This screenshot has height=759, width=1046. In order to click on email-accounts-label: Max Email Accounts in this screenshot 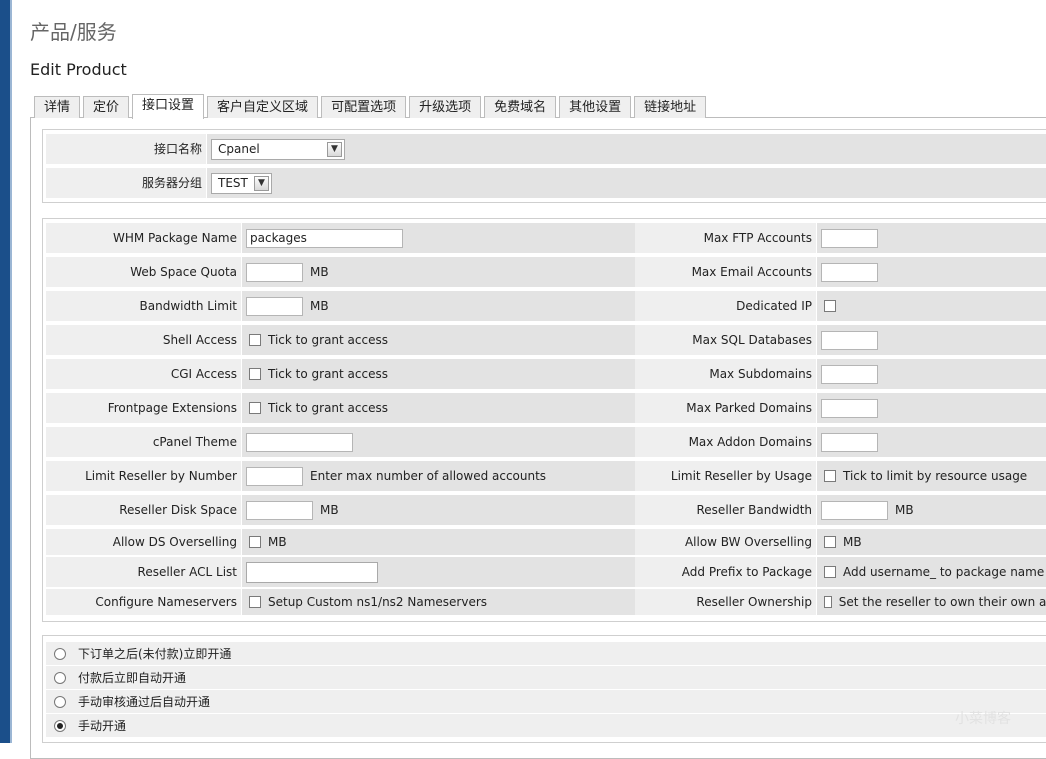, I will do `click(725, 272)`.